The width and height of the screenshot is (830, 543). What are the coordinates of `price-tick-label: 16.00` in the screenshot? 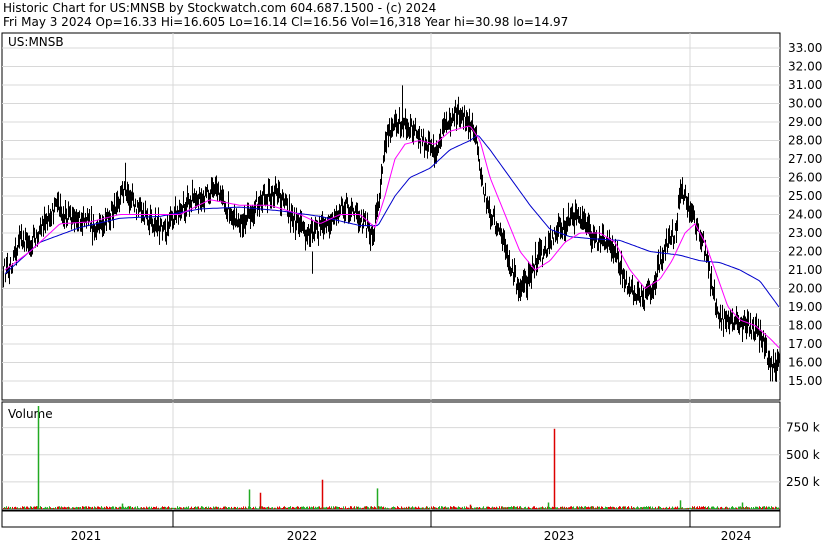 It's located at (805, 363).